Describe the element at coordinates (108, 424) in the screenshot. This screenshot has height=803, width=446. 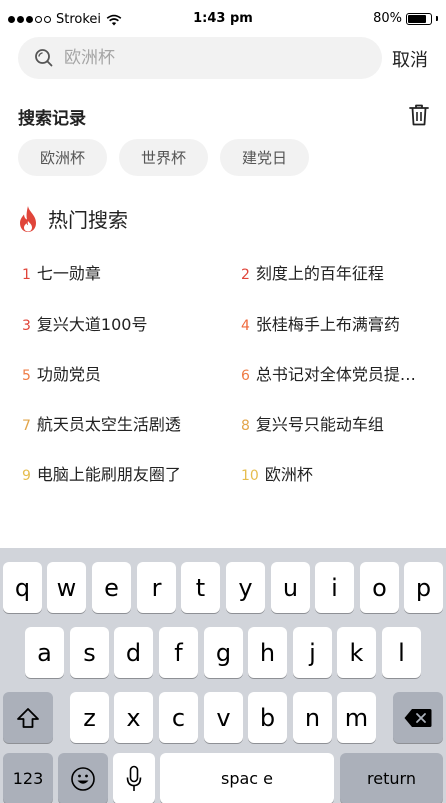
I see `hot-text: 航天员太空生活剧透` at that location.